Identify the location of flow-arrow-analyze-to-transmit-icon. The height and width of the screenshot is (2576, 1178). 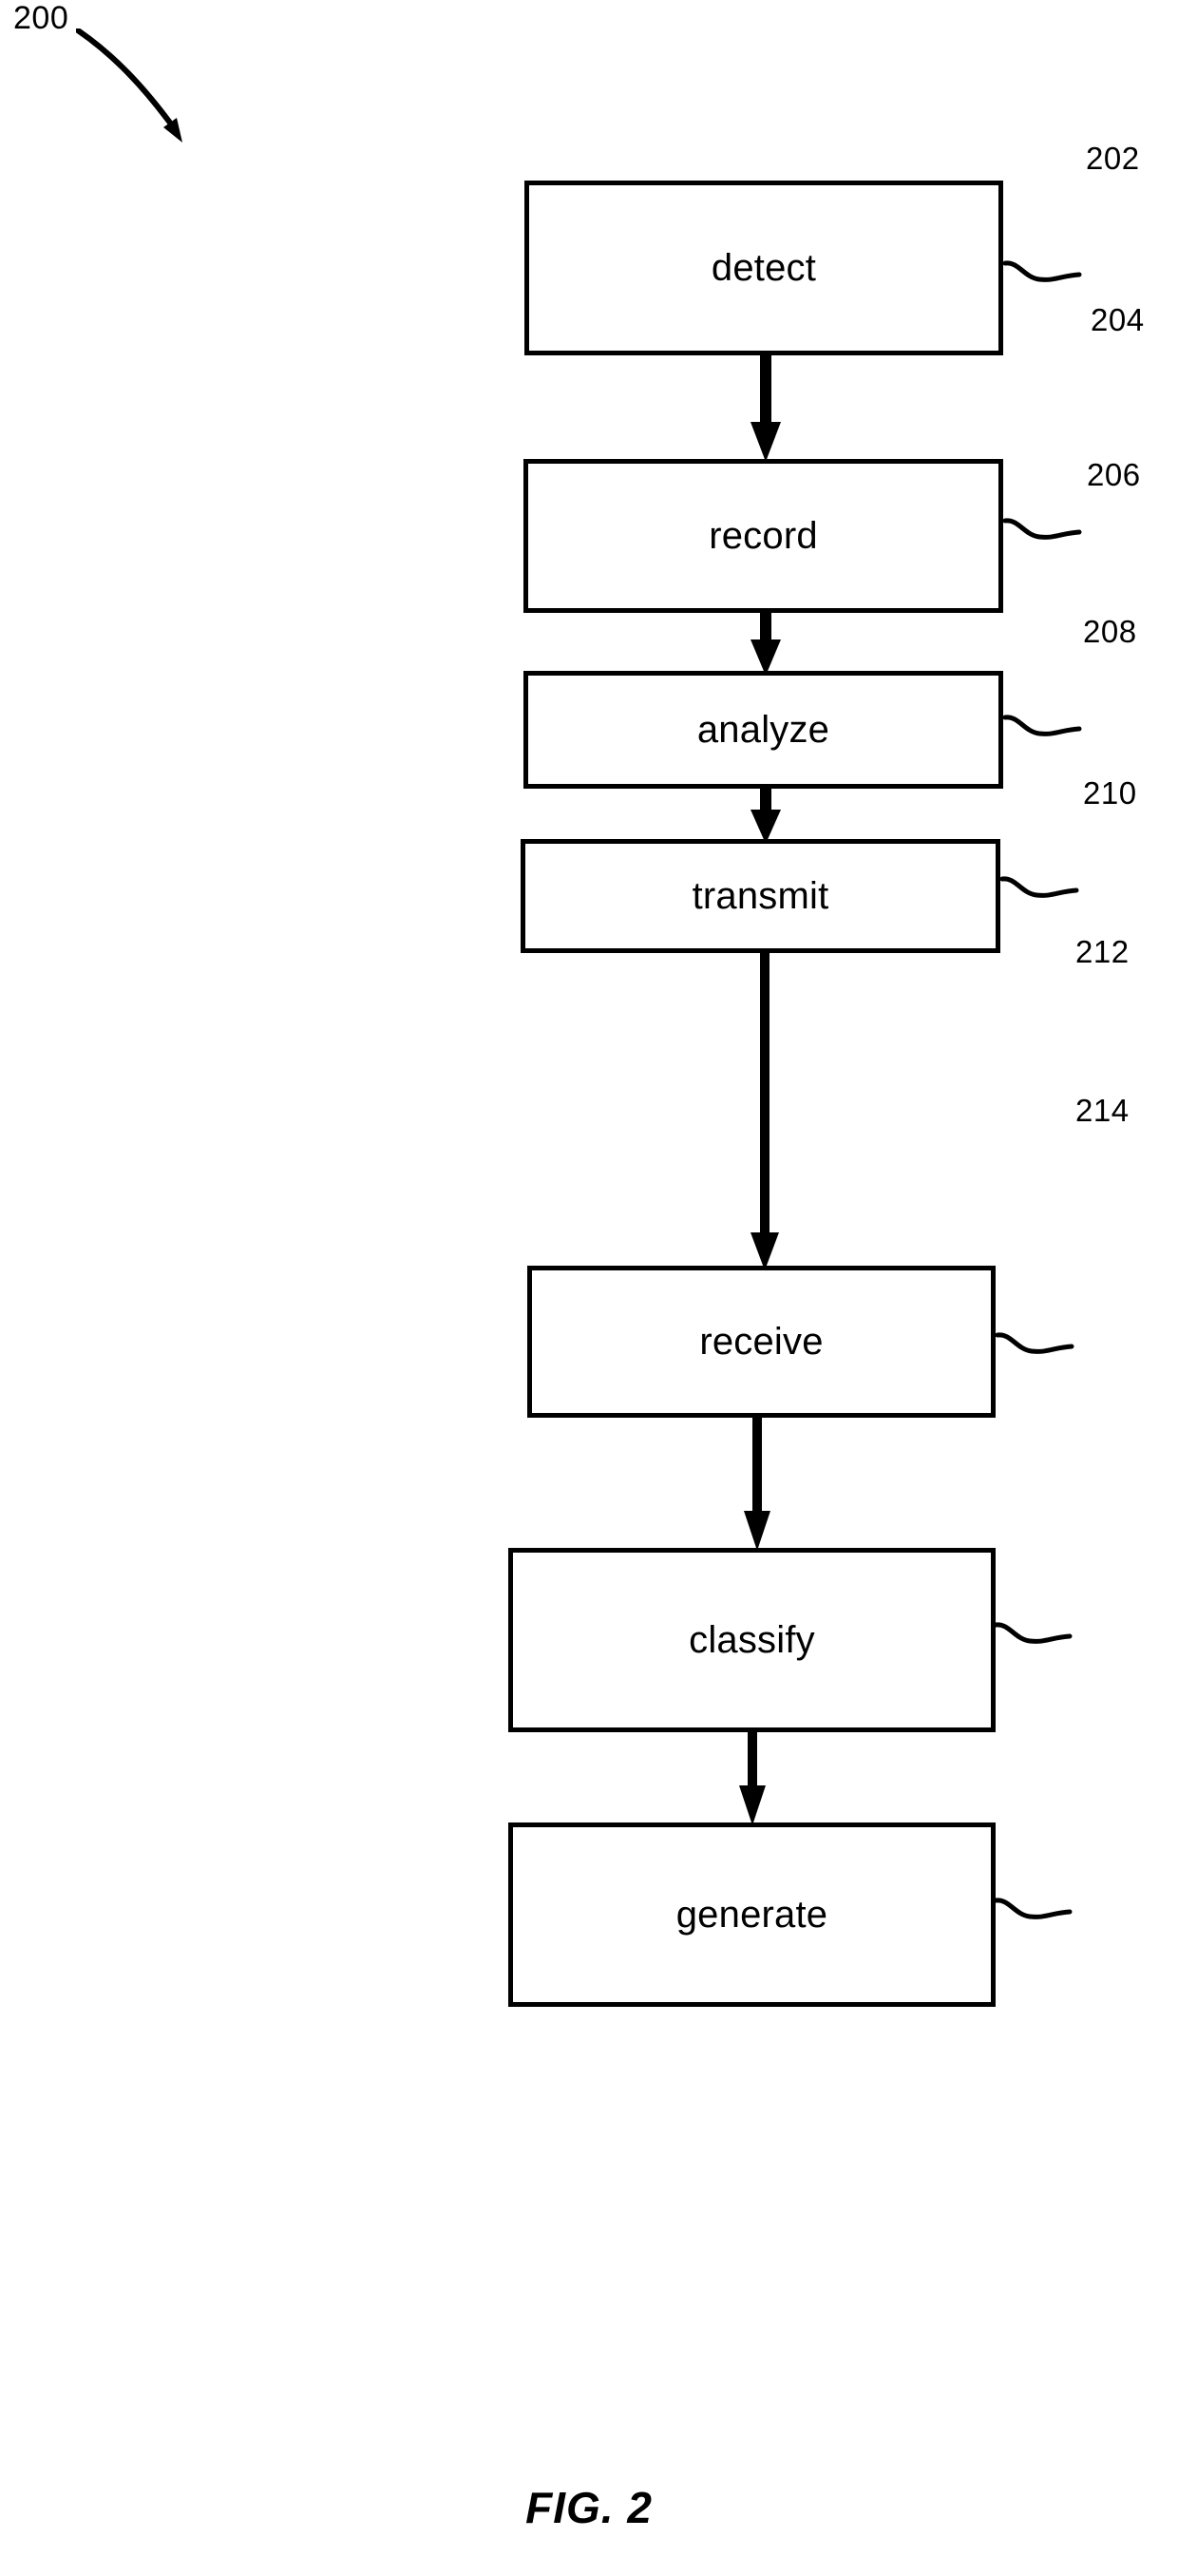
(765, 816).